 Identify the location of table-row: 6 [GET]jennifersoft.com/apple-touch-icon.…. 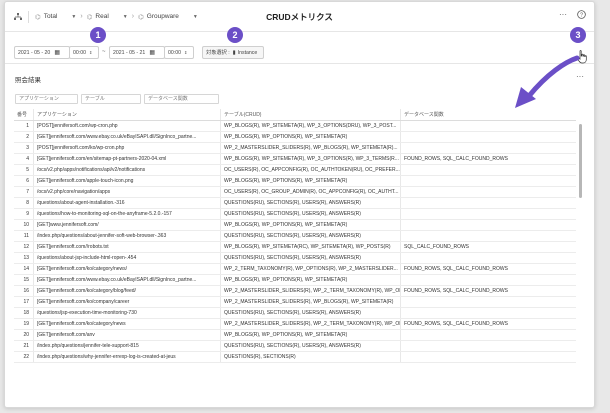
(295, 181).